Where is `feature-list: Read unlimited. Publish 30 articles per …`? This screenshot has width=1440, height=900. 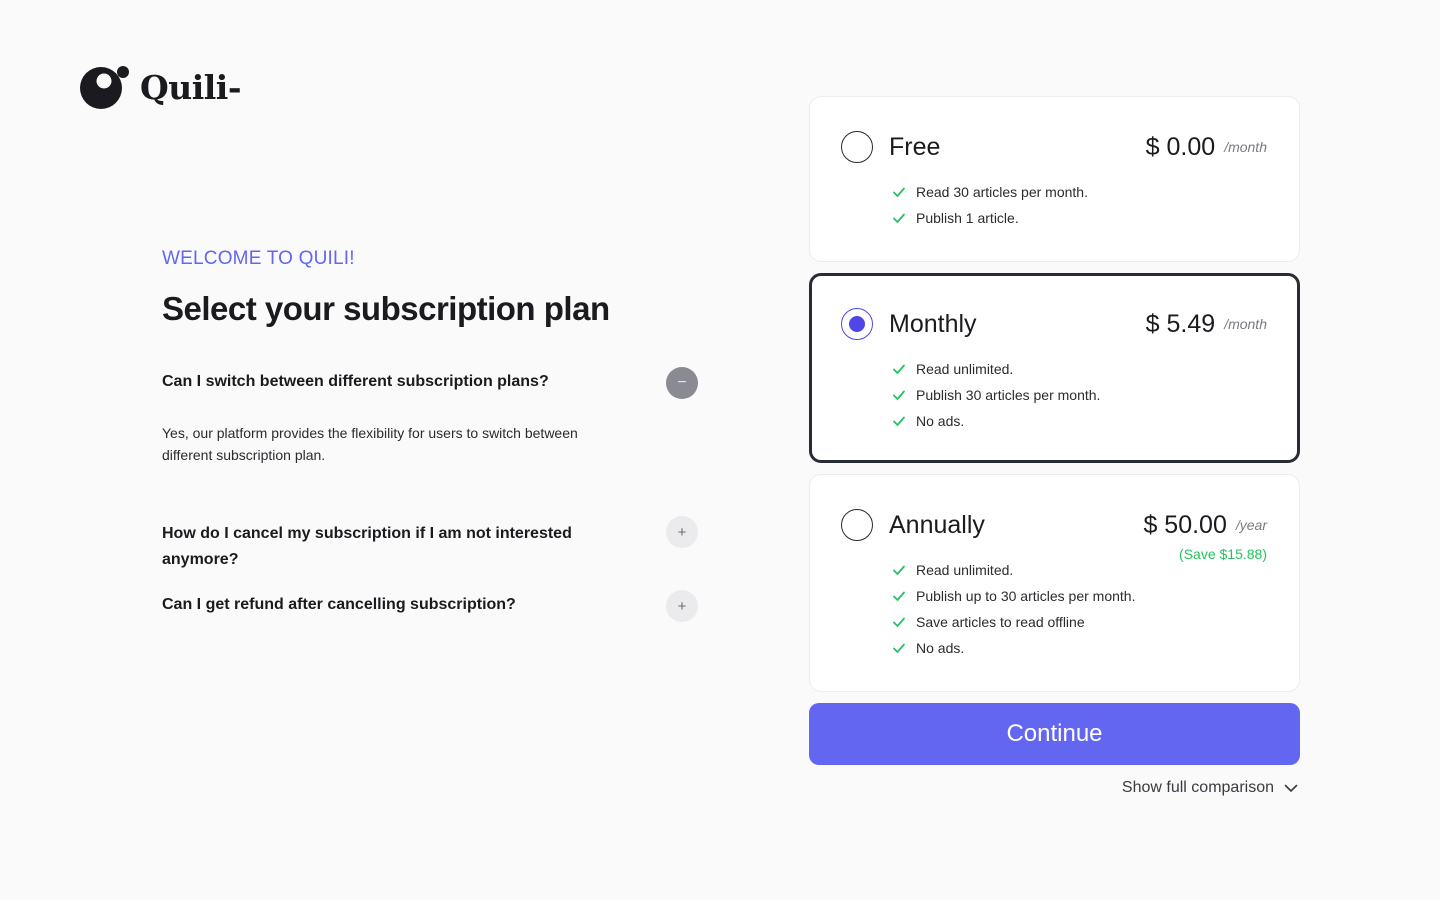 feature-list: Read unlimited. Publish 30 articles per … is located at coordinates (995, 395).